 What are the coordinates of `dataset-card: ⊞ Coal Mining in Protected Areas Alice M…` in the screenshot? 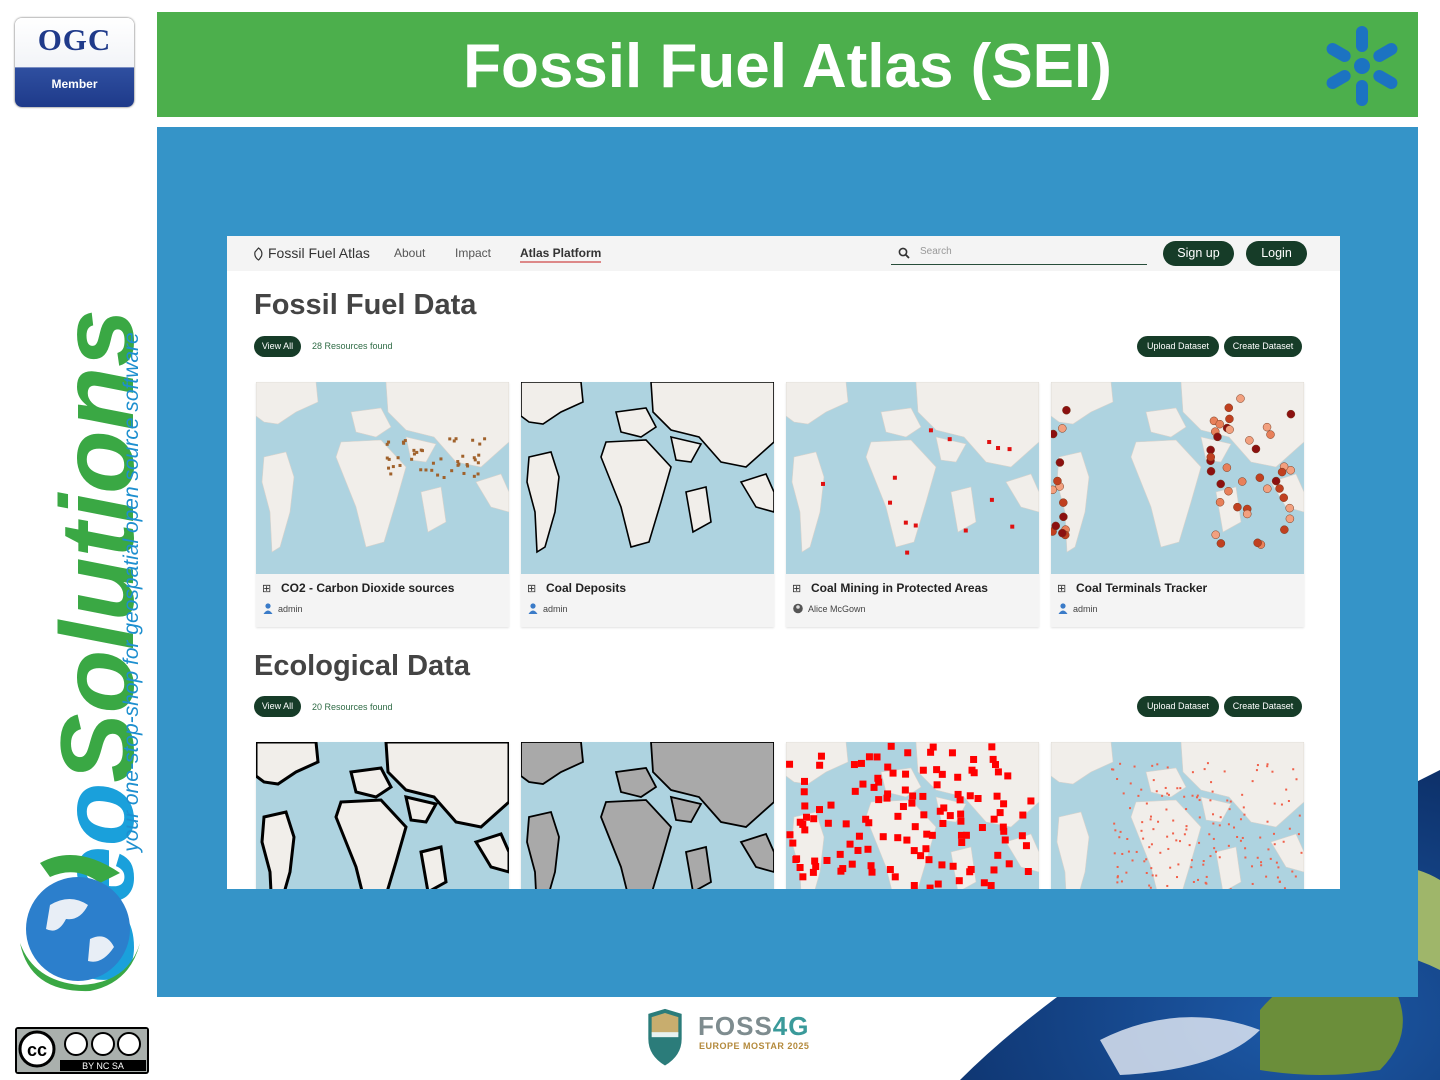 It's located at (912, 504).